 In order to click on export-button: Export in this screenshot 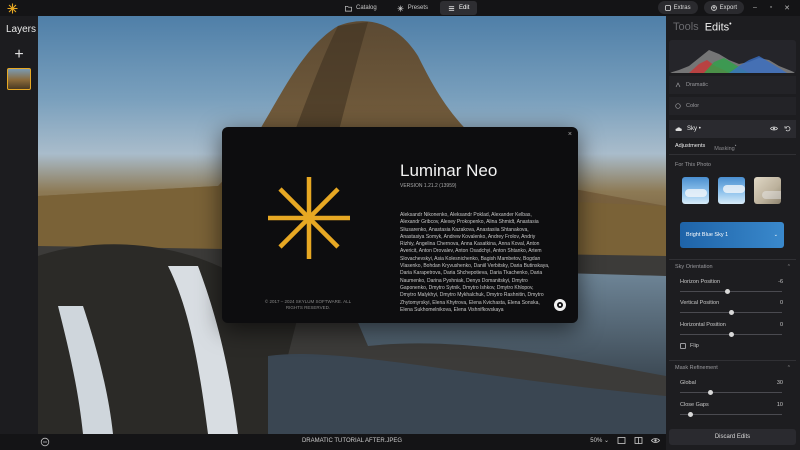, I will do `click(723, 7)`.